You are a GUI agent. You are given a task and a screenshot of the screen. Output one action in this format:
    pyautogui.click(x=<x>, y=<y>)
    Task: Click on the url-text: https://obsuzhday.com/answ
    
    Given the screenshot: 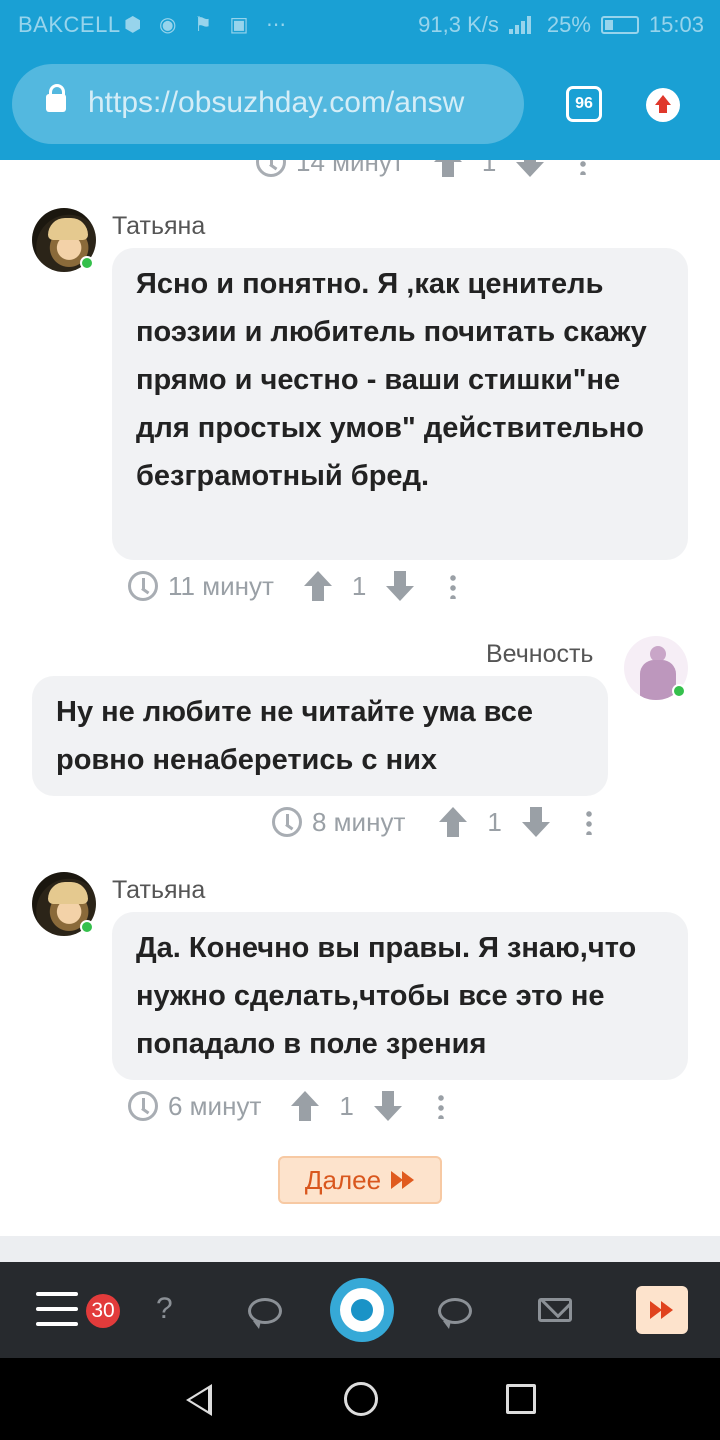 What is the action you would take?
    pyautogui.click(x=303, y=103)
    